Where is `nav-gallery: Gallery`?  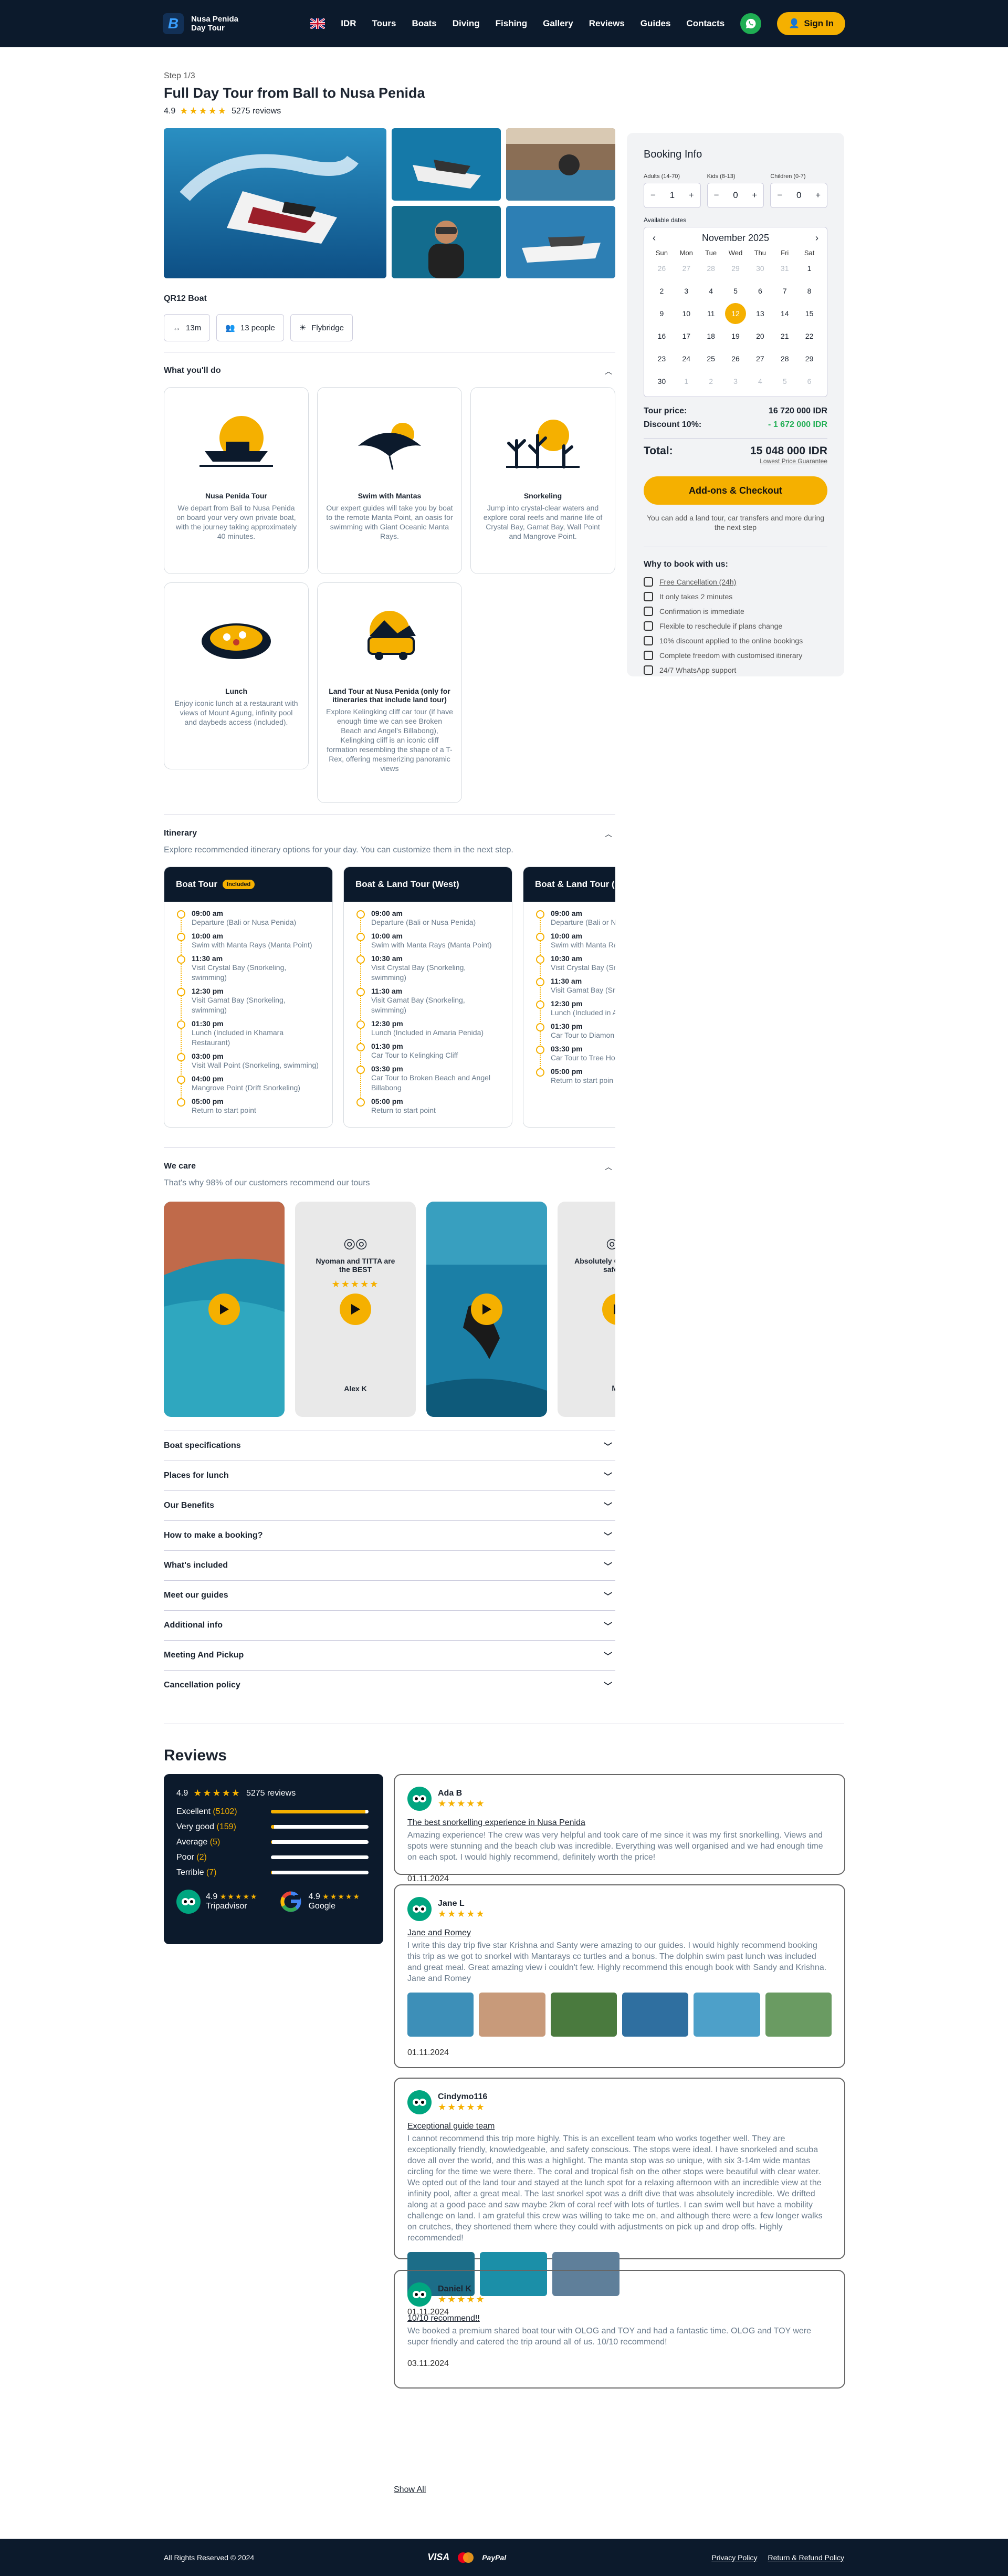 nav-gallery: Gallery is located at coordinates (558, 23).